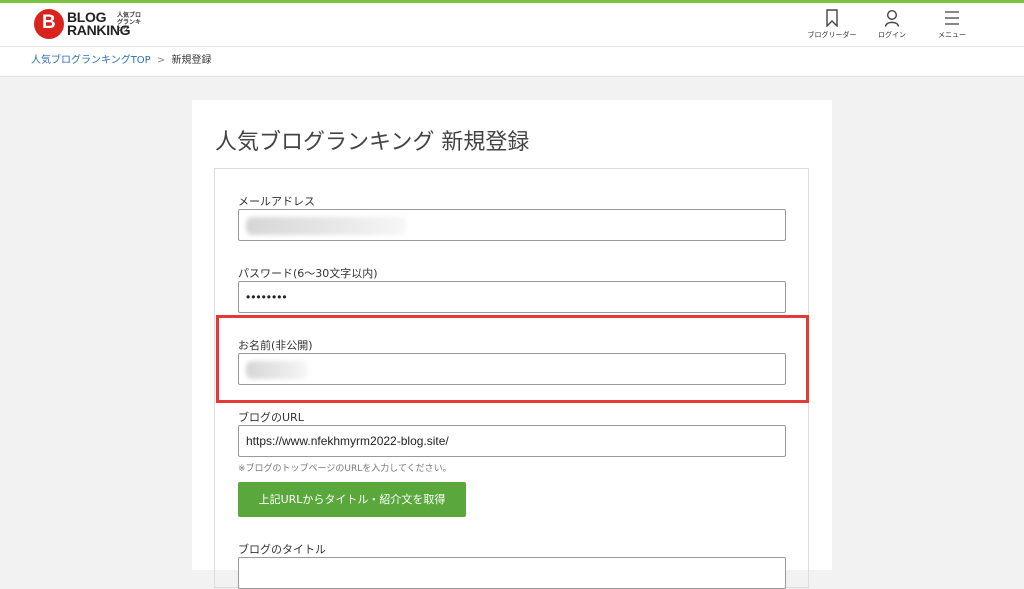 This screenshot has width=1024, height=589. I want to click on blog-title-field, so click(512, 573).